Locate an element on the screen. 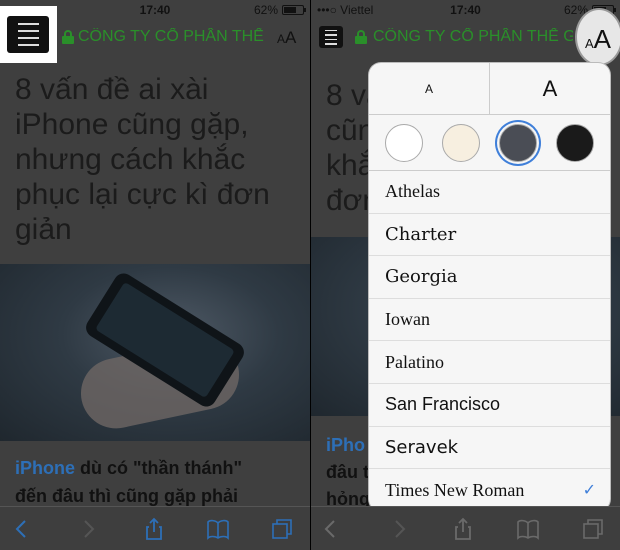  address-bar: CÔNG TY CỔ PHẦN THẾ GI is located at coordinates (465, 37).